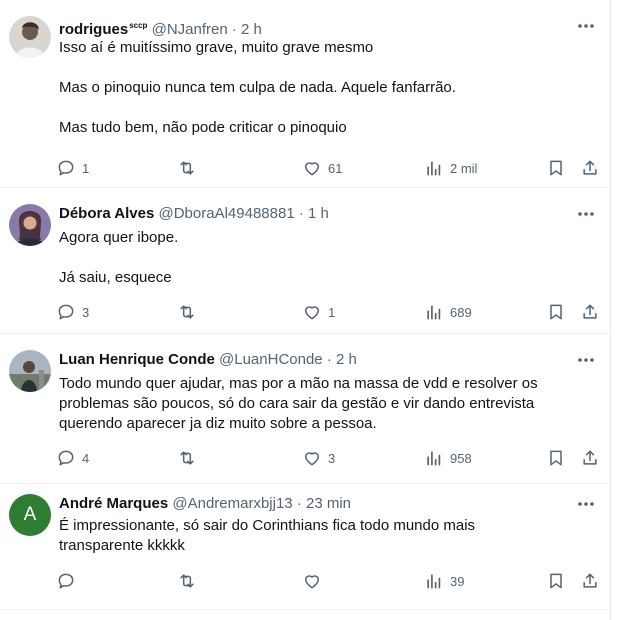 The width and height of the screenshot is (624, 620). Describe the element at coordinates (461, 458) in the screenshot. I see `views-count: 958` at that location.